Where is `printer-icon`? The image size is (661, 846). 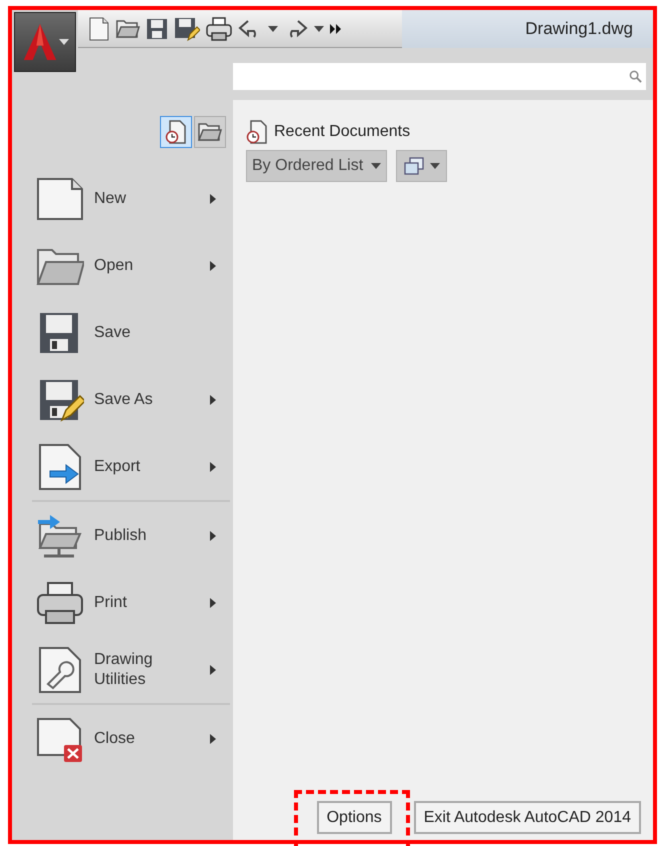
printer-icon is located at coordinates (219, 28).